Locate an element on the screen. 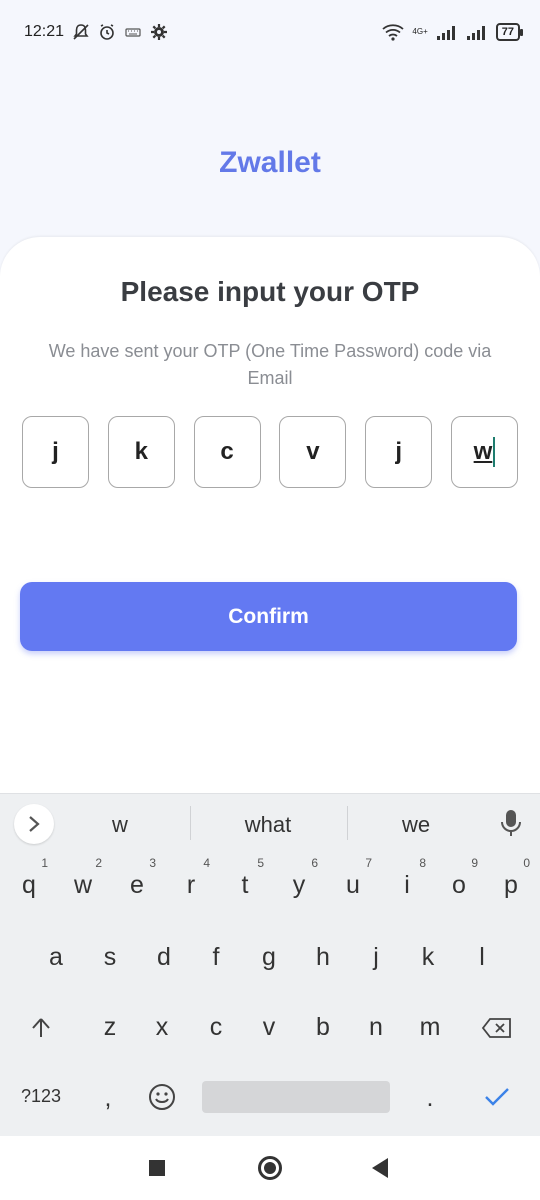 This screenshot has width=540, height=1200. otp-digit-6: w is located at coordinates (484, 452).